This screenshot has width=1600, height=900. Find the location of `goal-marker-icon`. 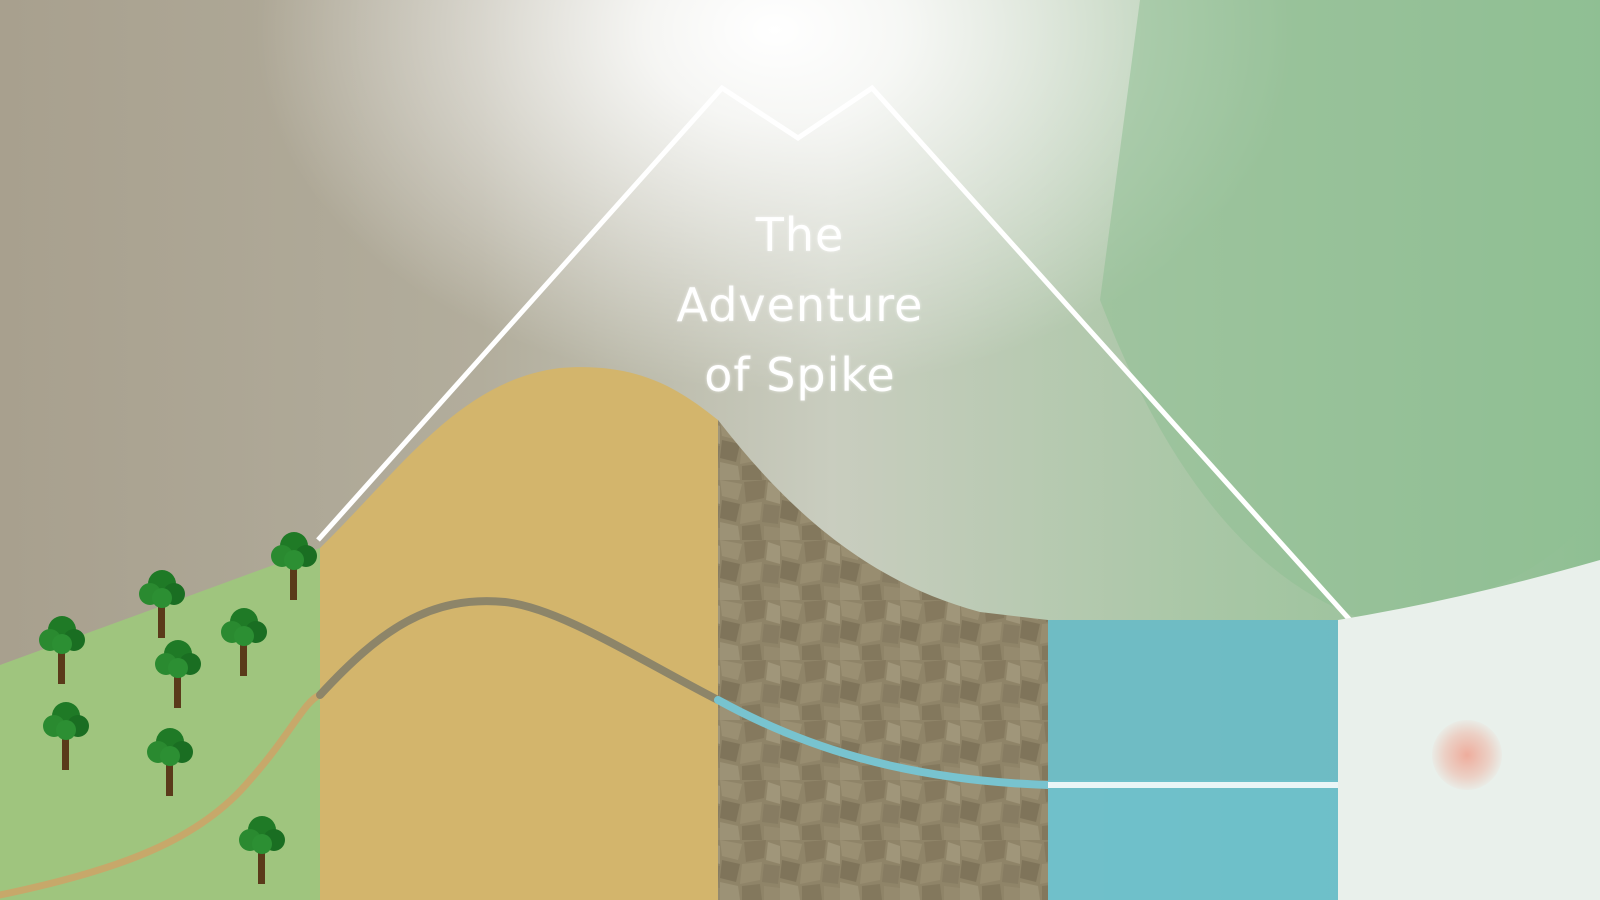

goal-marker-icon is located at coordinates (1467, 755).